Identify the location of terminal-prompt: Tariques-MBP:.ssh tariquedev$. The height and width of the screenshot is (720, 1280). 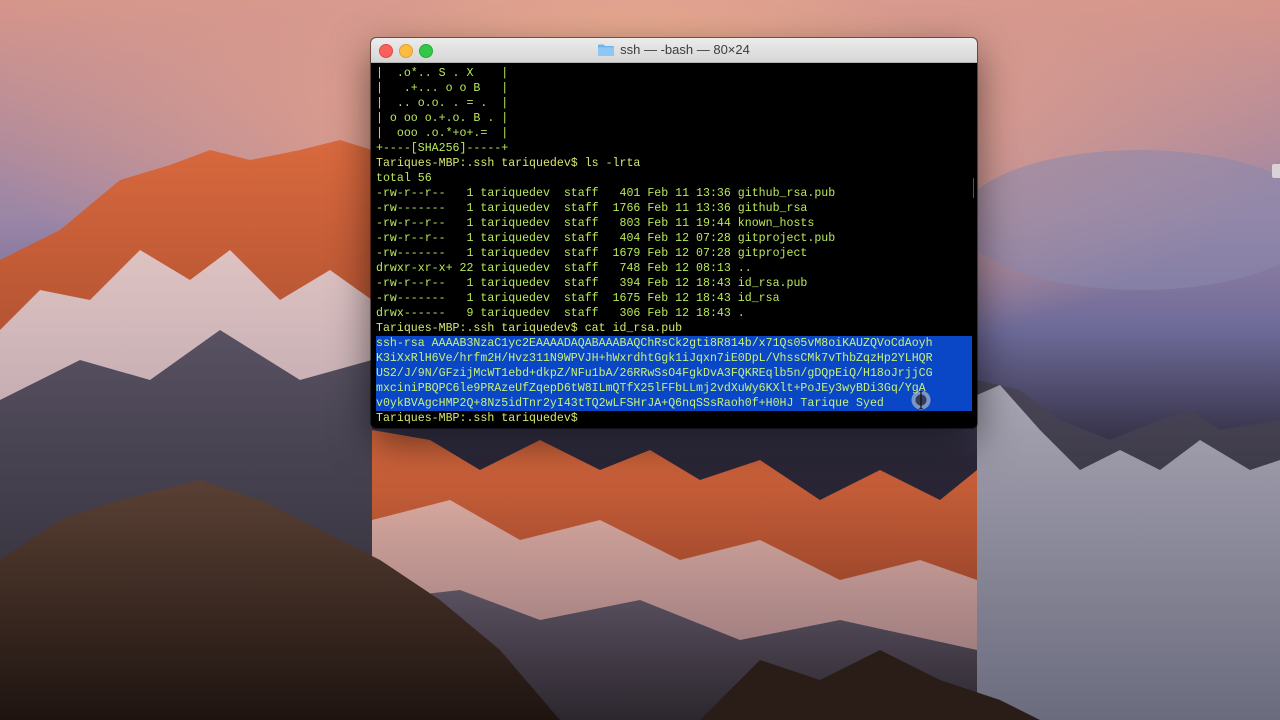
(674, 418).